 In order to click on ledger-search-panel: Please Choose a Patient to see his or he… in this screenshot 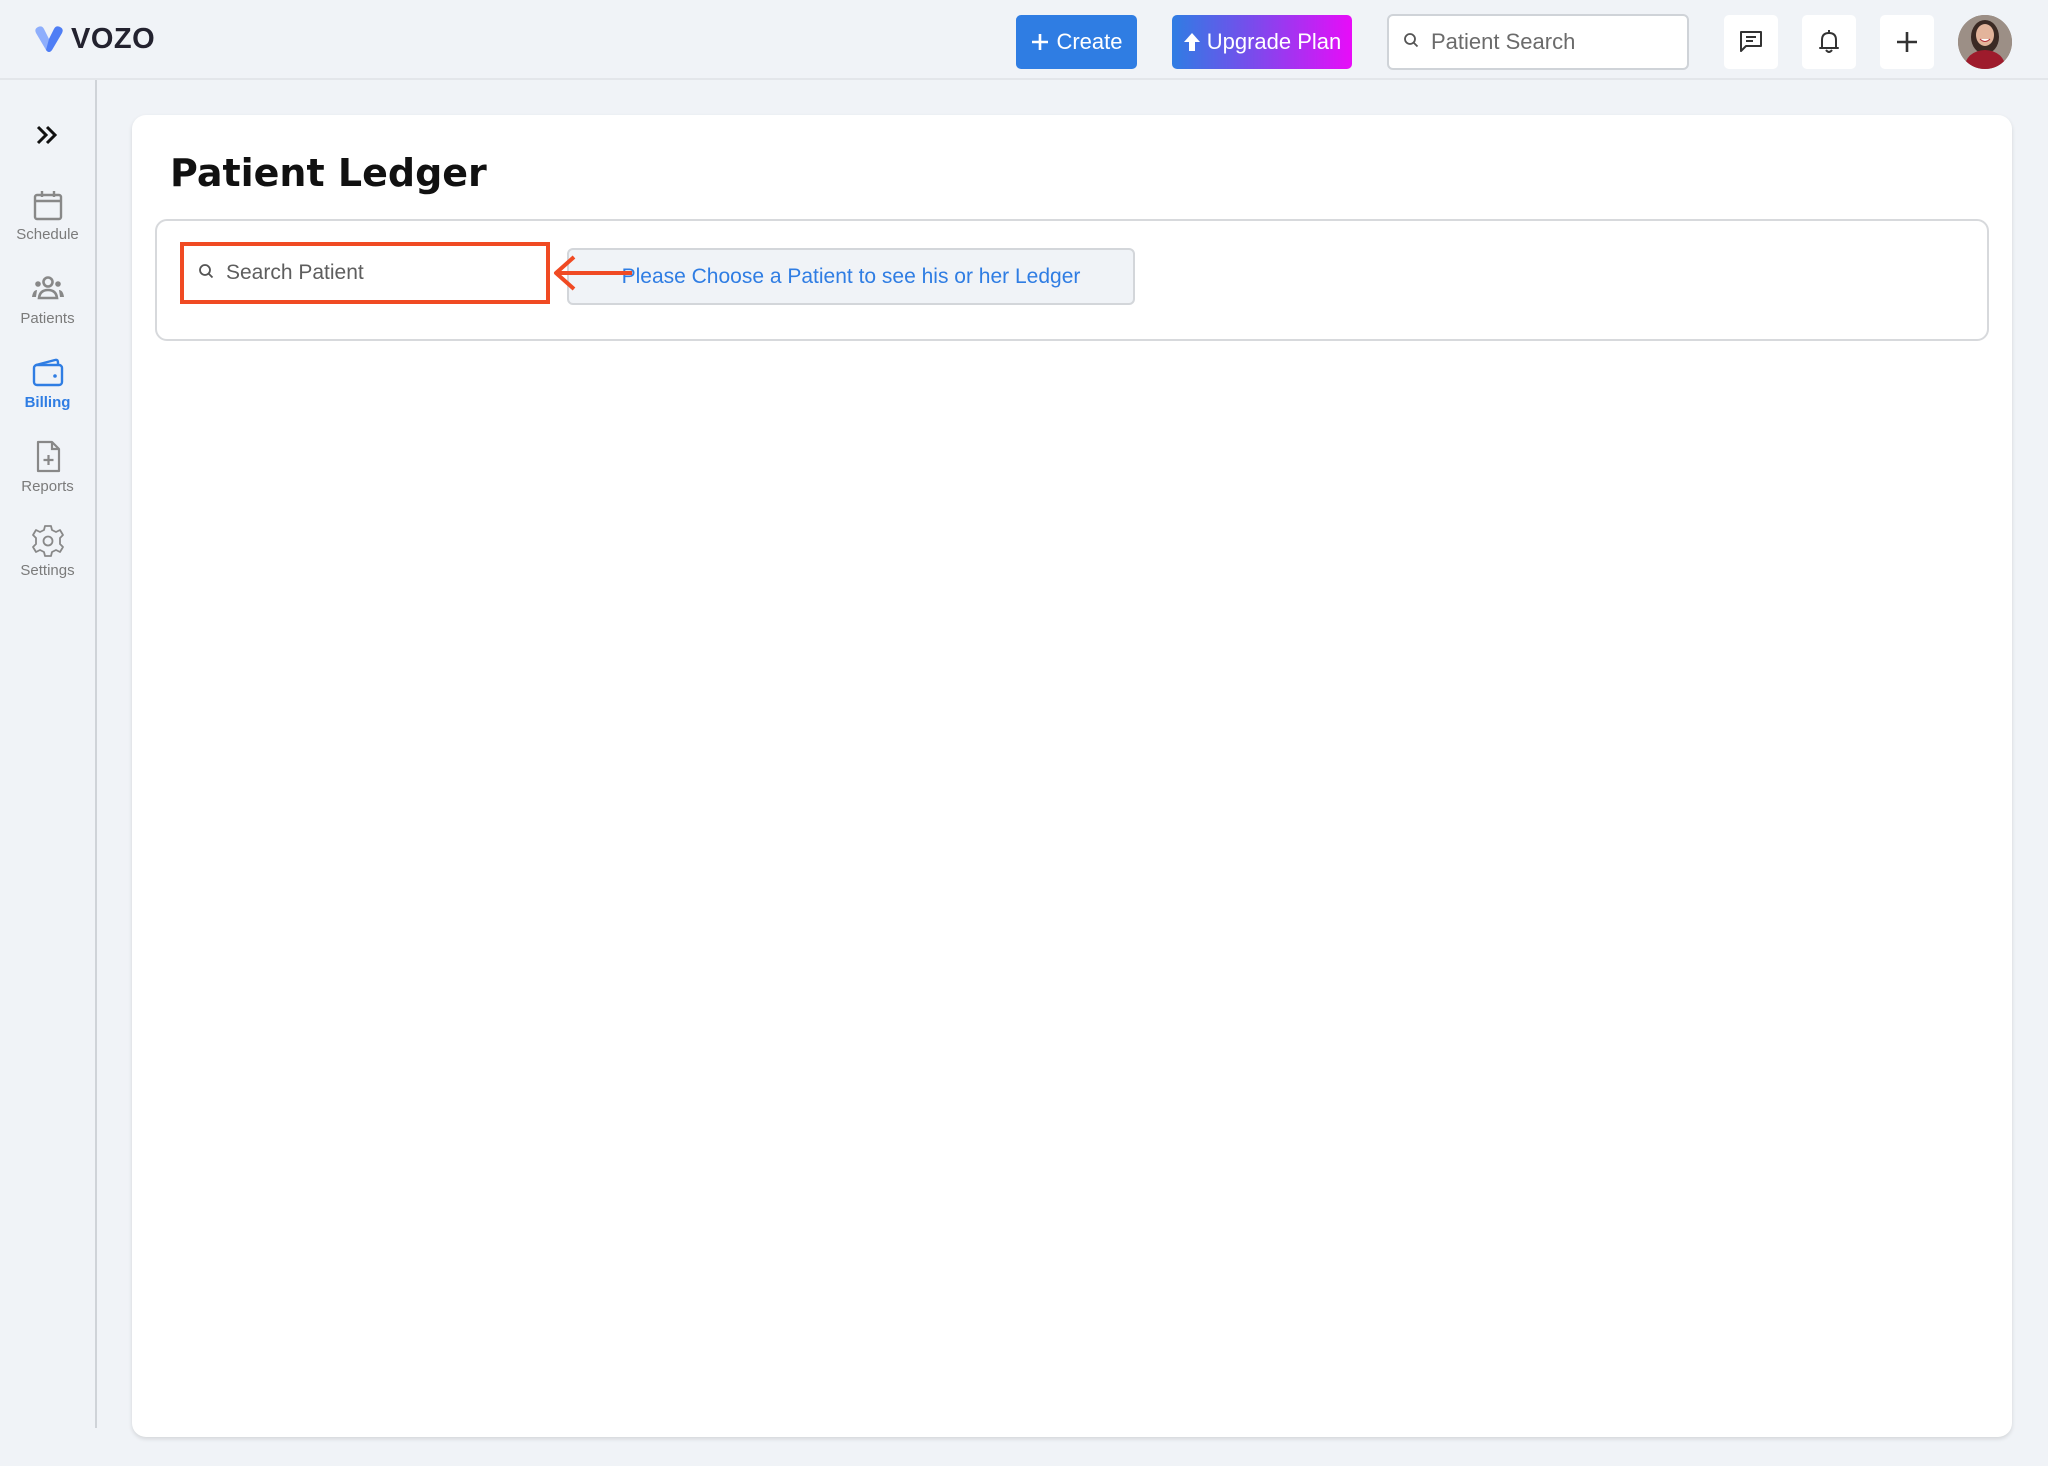, I will do `click(1072, 280)`.